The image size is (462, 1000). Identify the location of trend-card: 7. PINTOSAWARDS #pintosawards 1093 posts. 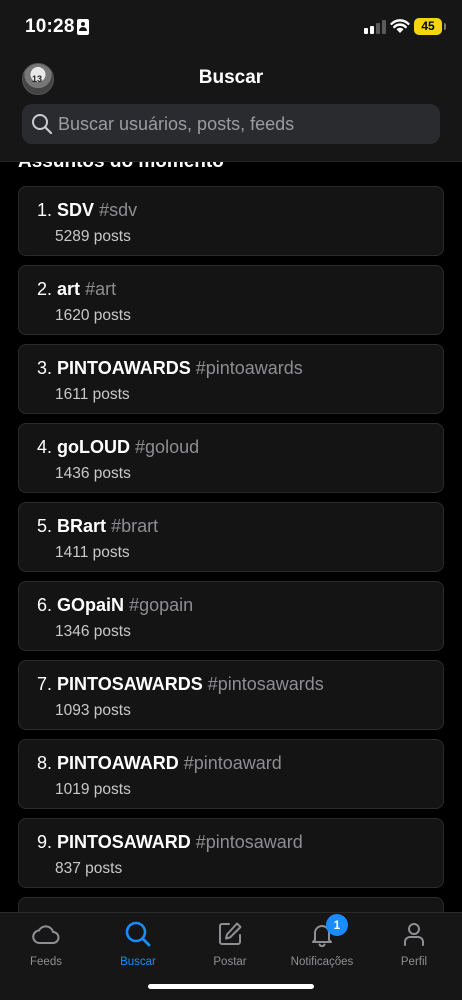
(231, 695).